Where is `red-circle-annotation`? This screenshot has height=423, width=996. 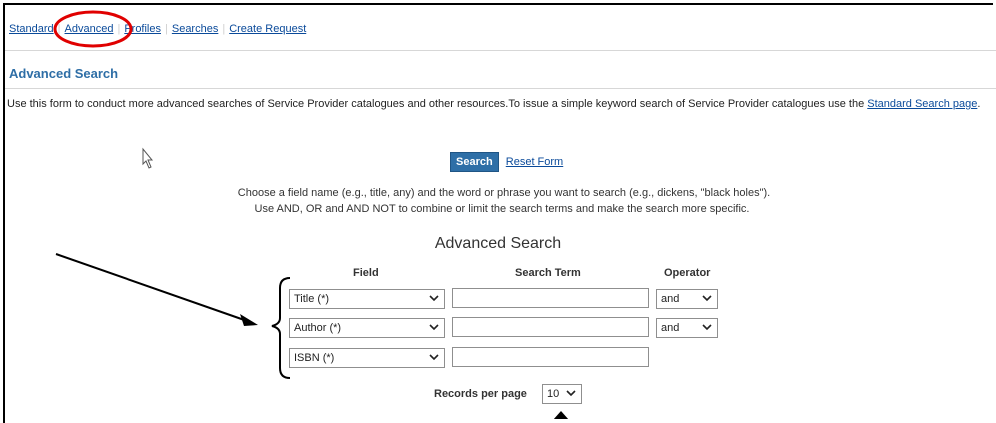
red-circle-annotation is located at coordinates (93, 29).